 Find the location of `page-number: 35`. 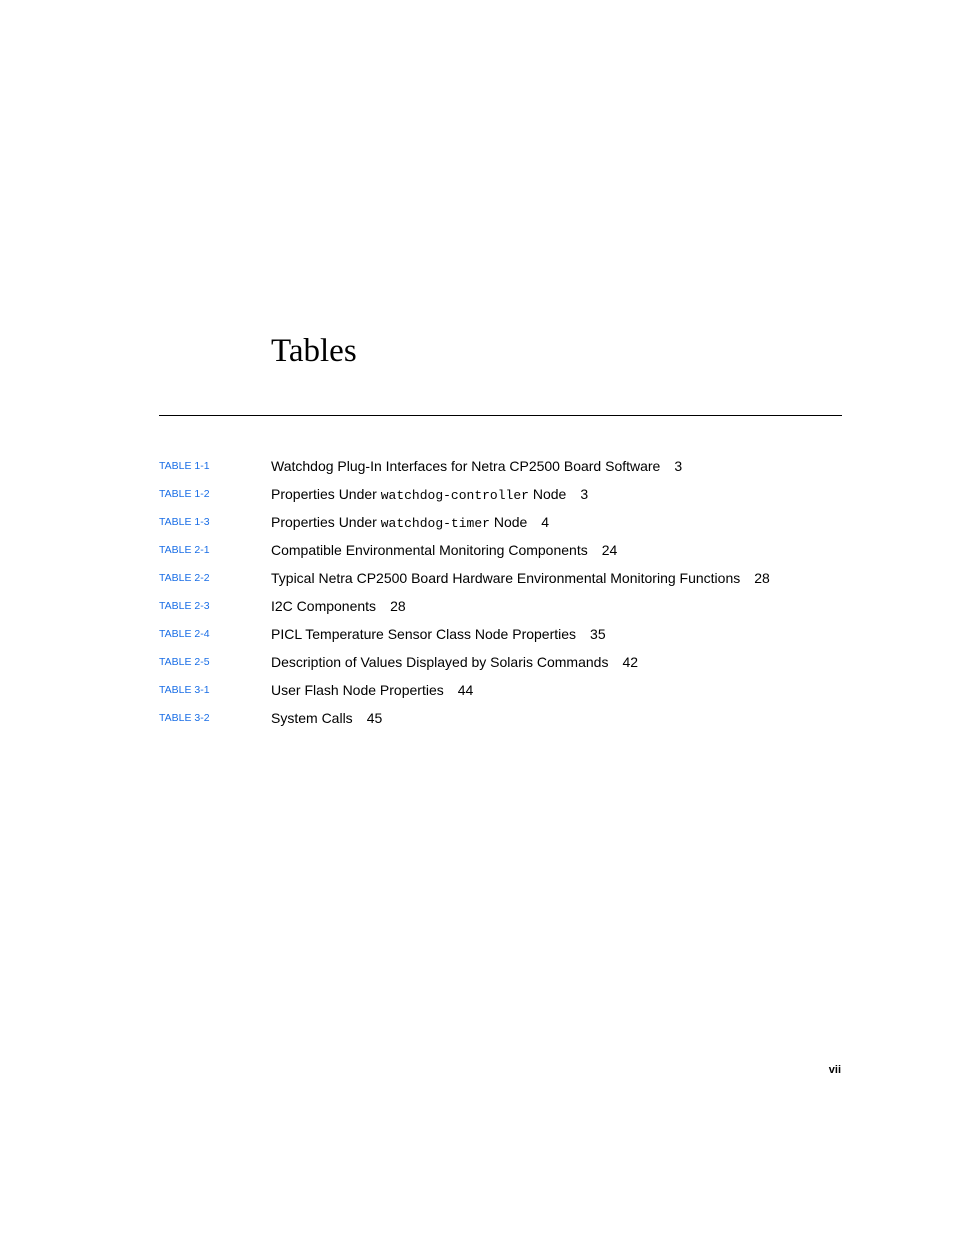

page-number: 35 is located at coordinates (598, 634).